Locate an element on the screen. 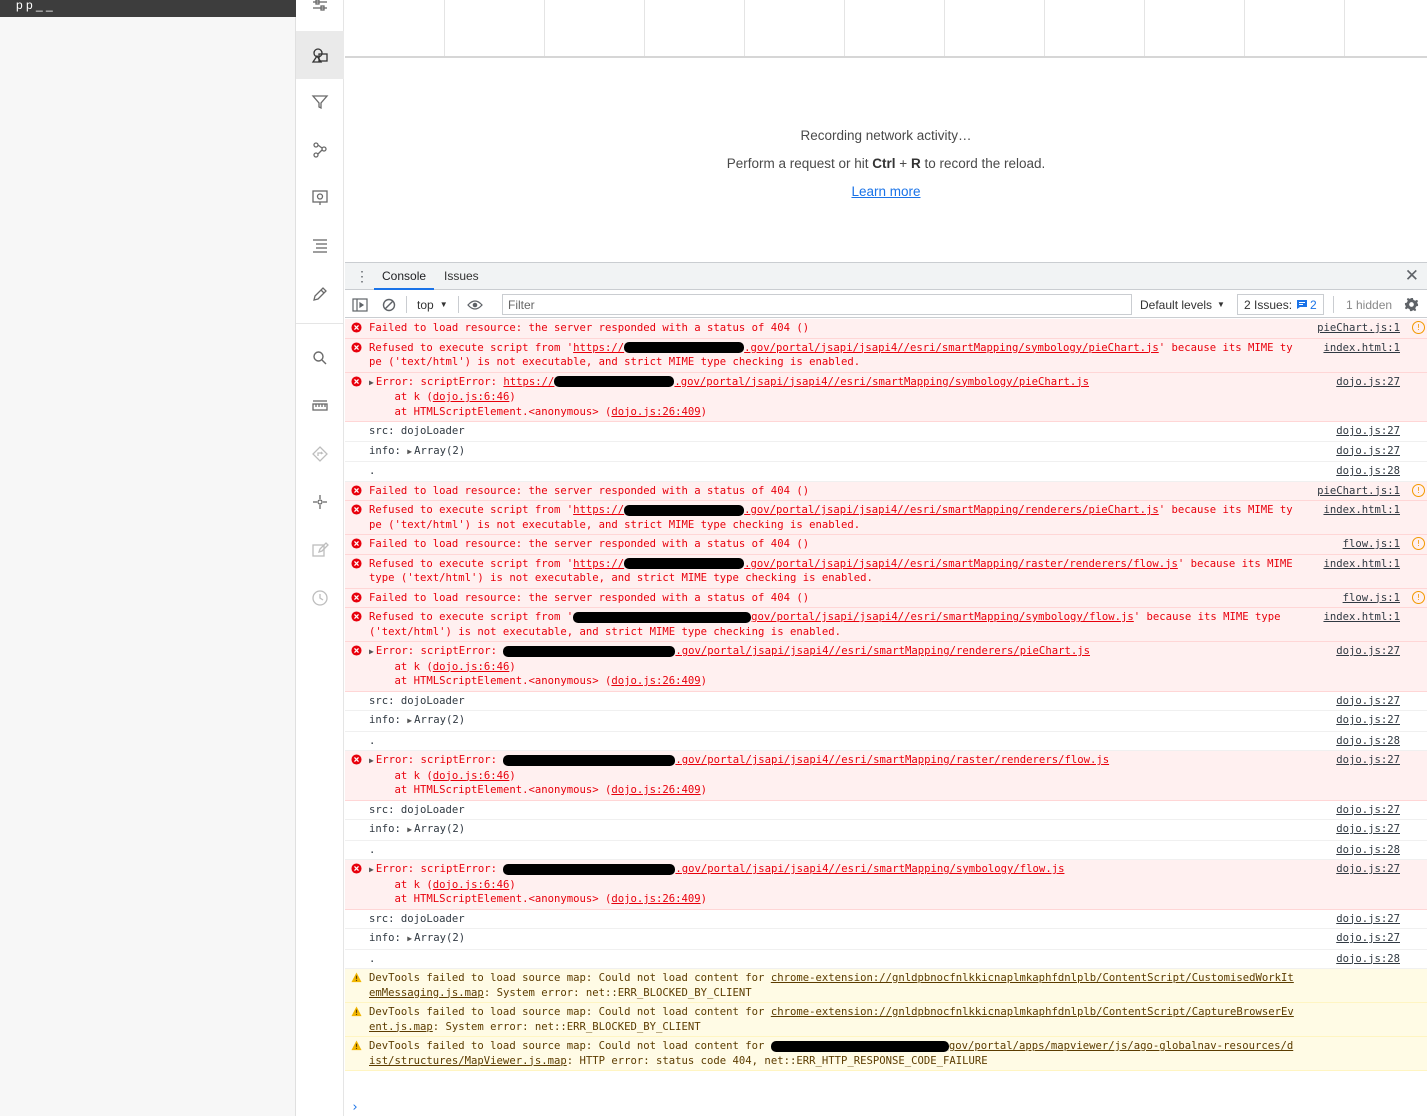 Image resolution: width=1427 pixels, height=1116 pixels. console-filter-input is located at coordinates (817, 304).